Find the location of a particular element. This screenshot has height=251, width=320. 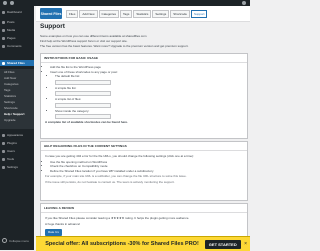

review-heading: Leaving a review is located at coordinates (144, 208).